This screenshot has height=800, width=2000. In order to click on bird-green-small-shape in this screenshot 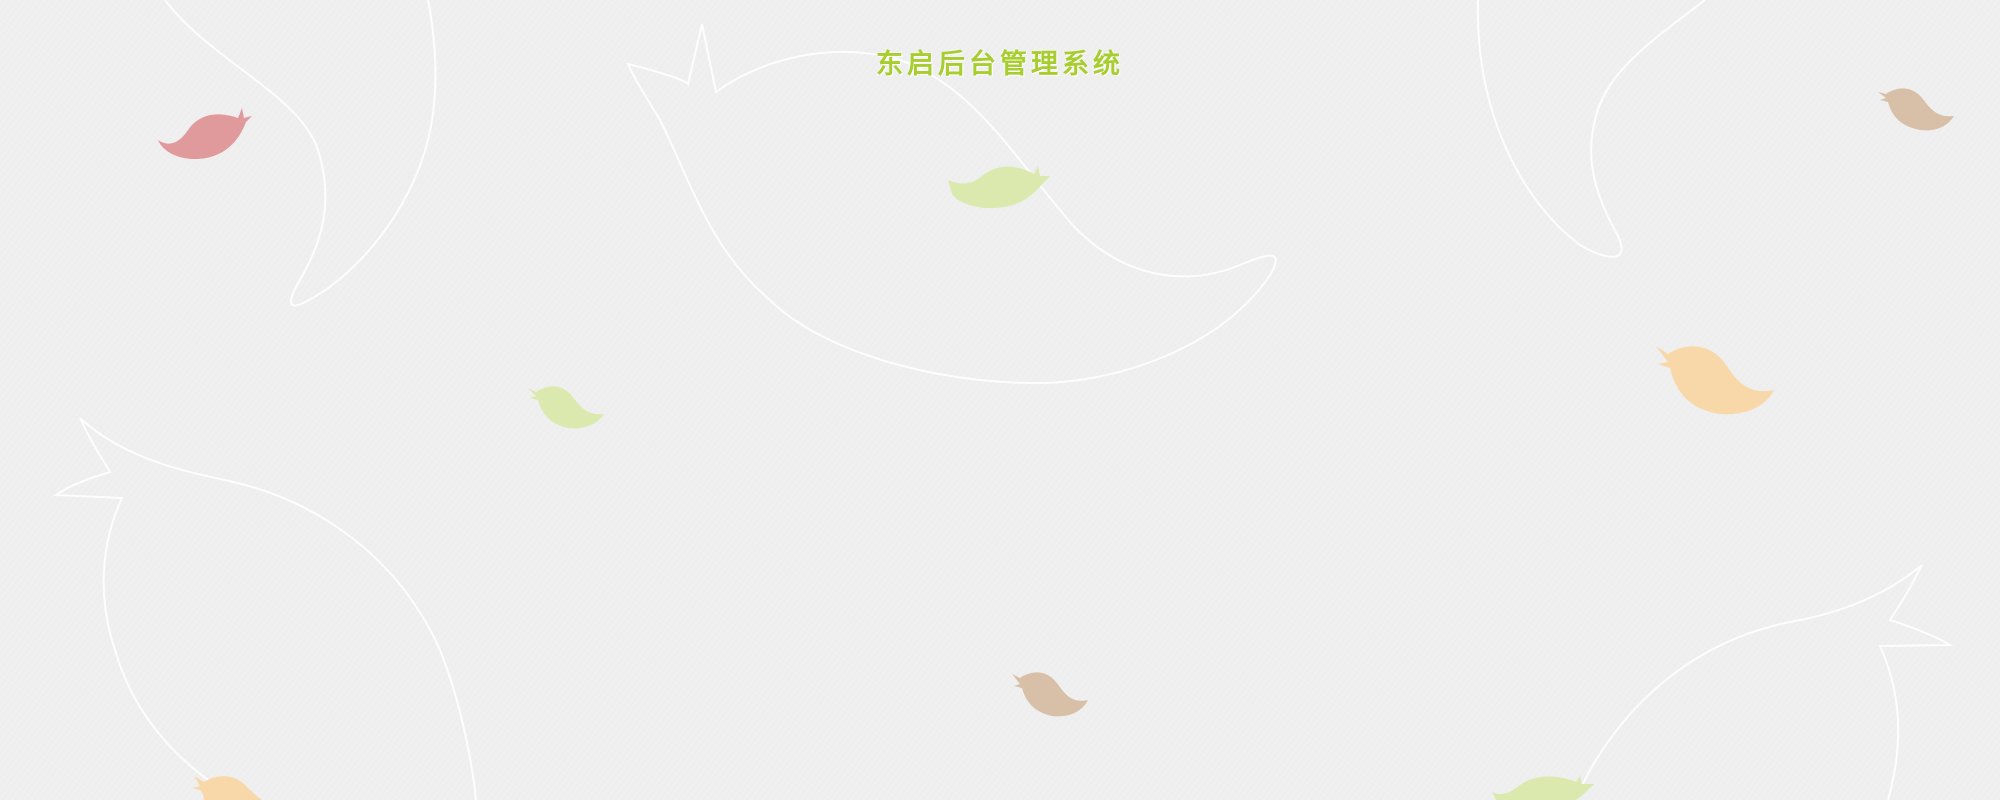, I will do `click(566, 407)`.